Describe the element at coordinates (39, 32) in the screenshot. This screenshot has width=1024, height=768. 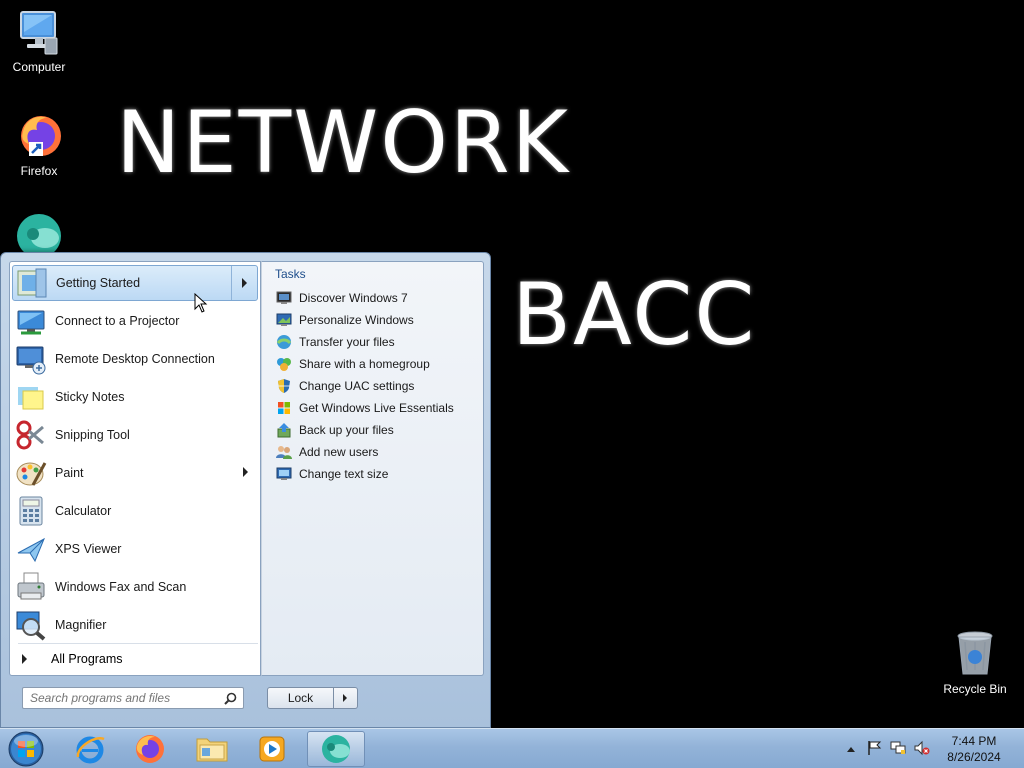
I see `computer-icon` at that location.